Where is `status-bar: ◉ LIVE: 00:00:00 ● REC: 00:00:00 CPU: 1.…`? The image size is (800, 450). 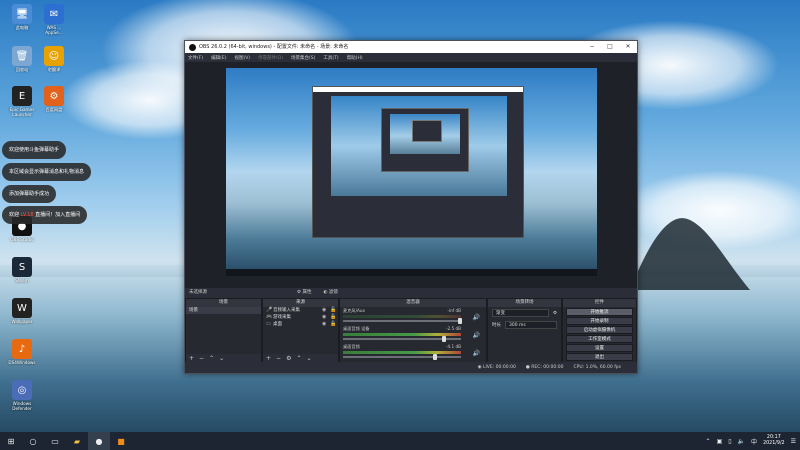 status-bar: ◉ LIVE: 00:00:00 ● REC: 00:00:00 CPU: 1.… is located at coordinates (411, 367).